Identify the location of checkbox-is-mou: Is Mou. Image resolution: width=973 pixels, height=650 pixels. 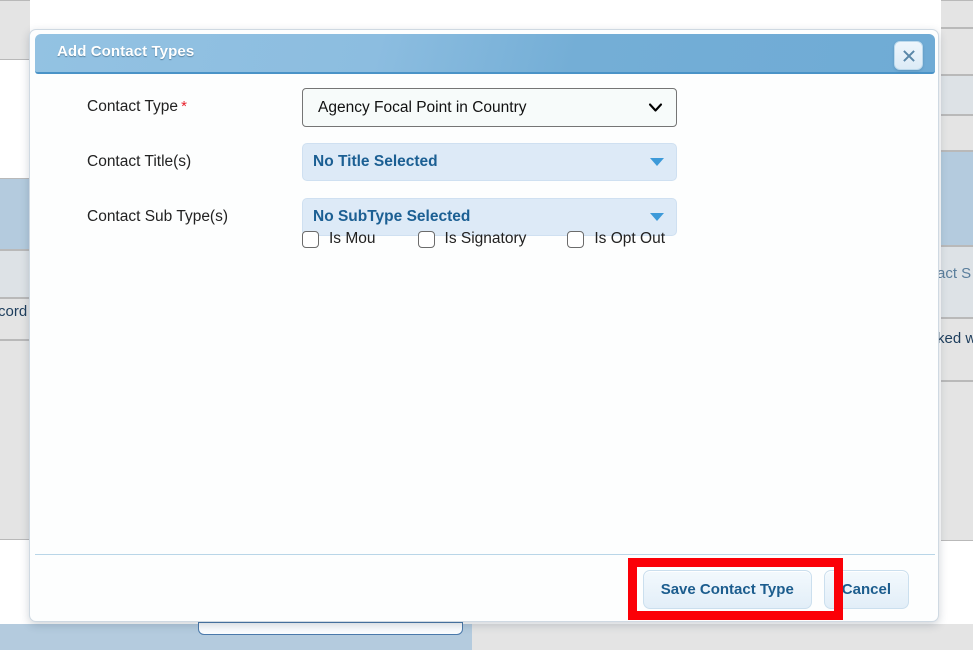
(339, 239).